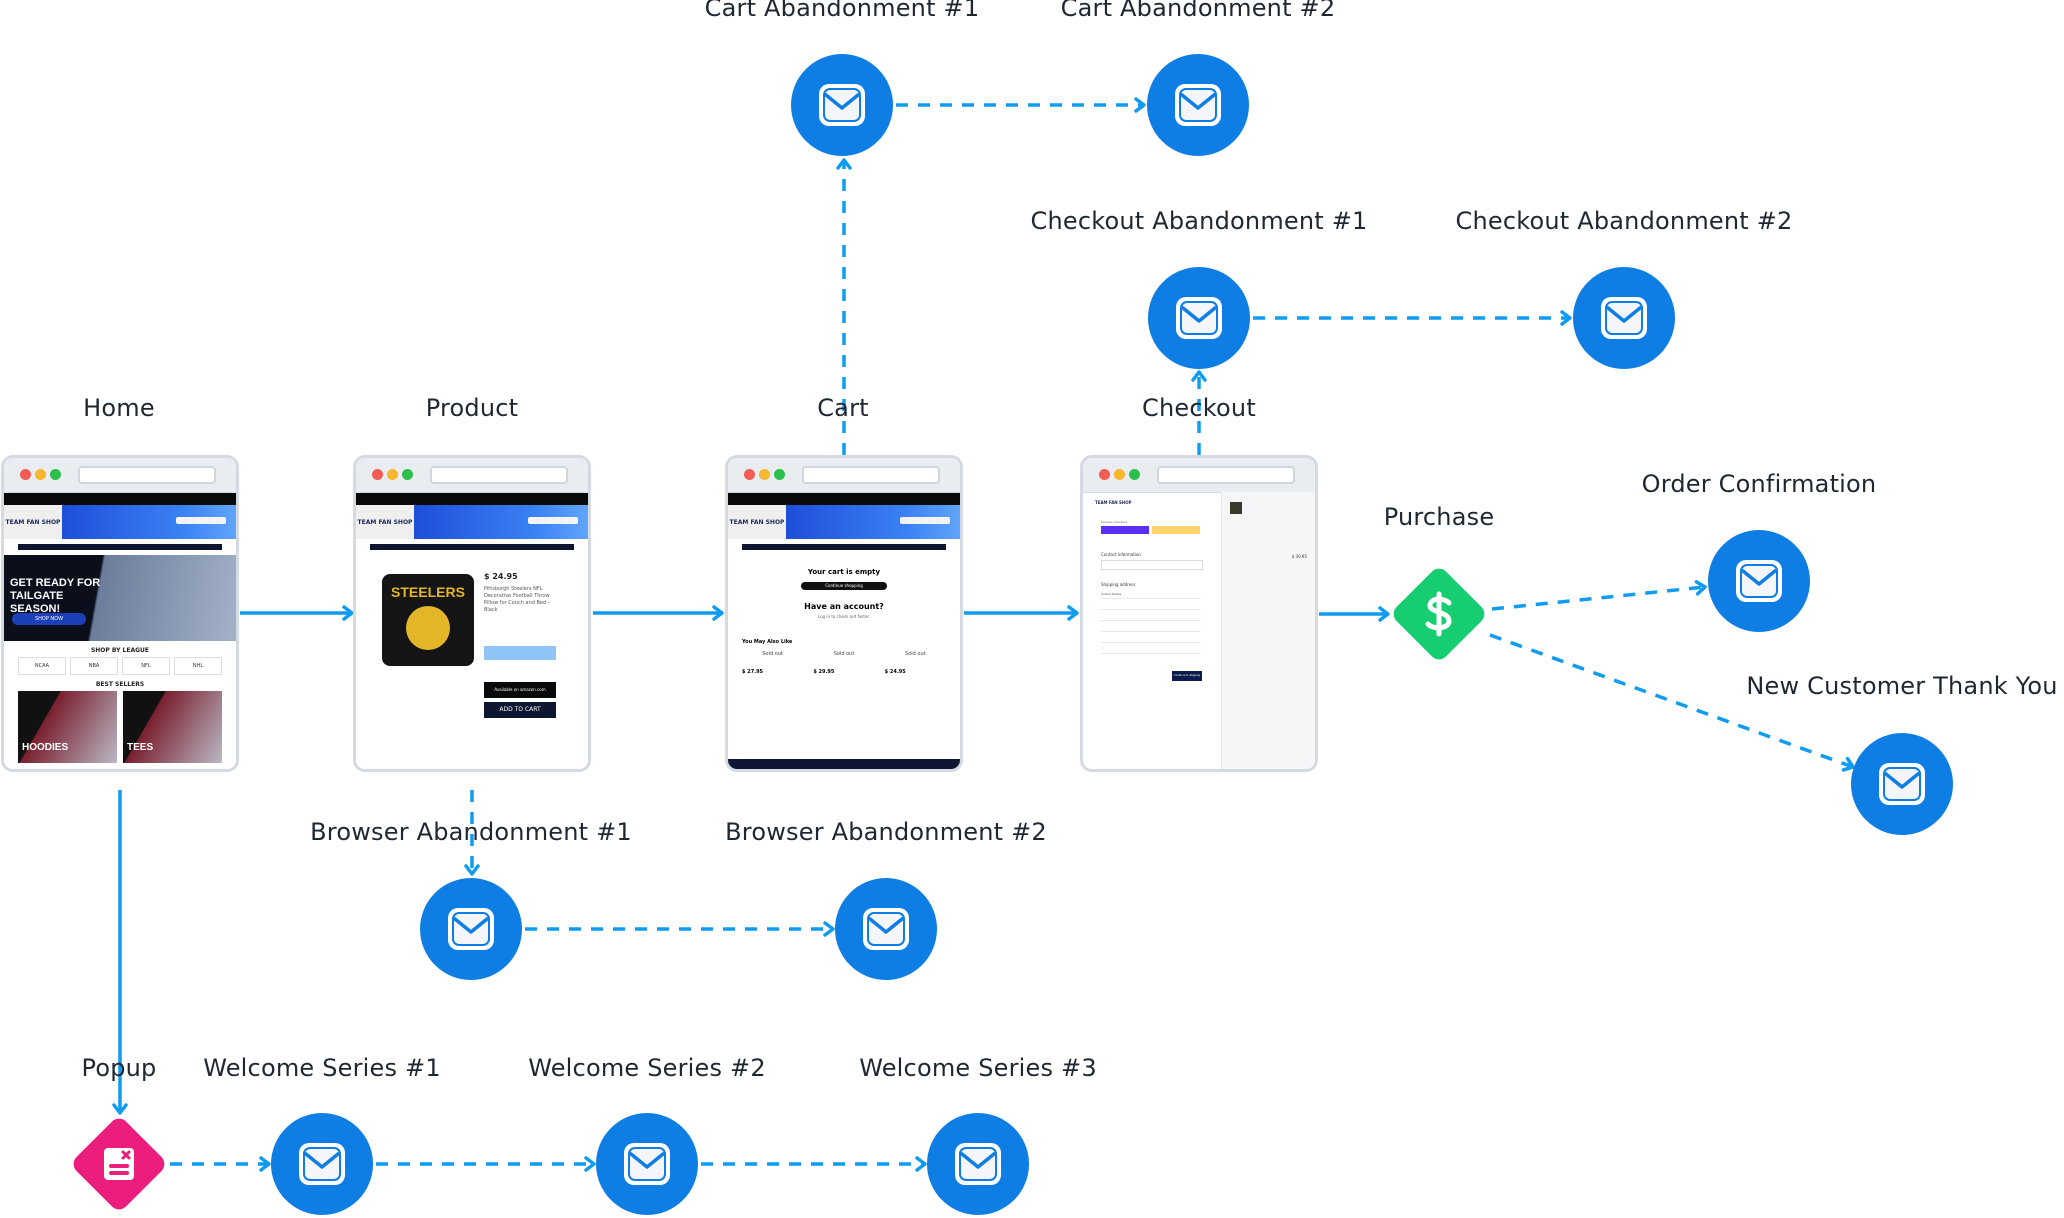 The width and height of the screenshot is (2064, 1218). I want to click on item-price: $ 27.95, so click(753, 672).